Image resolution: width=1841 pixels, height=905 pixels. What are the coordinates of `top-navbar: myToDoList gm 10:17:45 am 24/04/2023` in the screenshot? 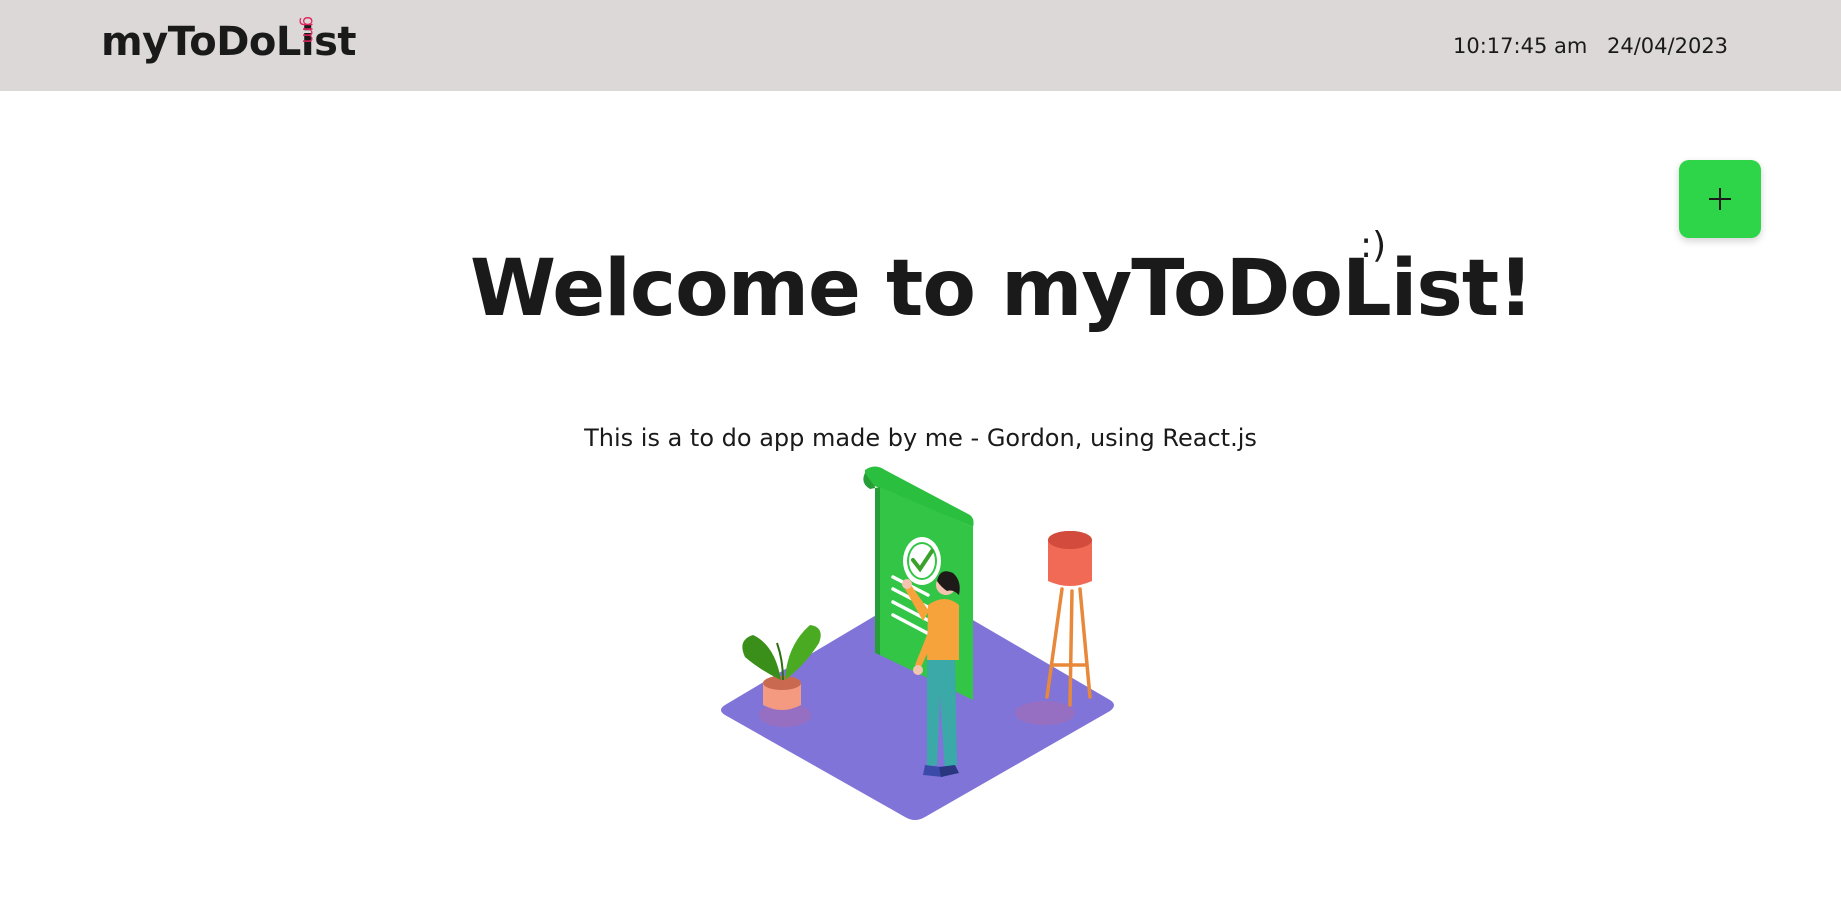 It's located at (920, 45).